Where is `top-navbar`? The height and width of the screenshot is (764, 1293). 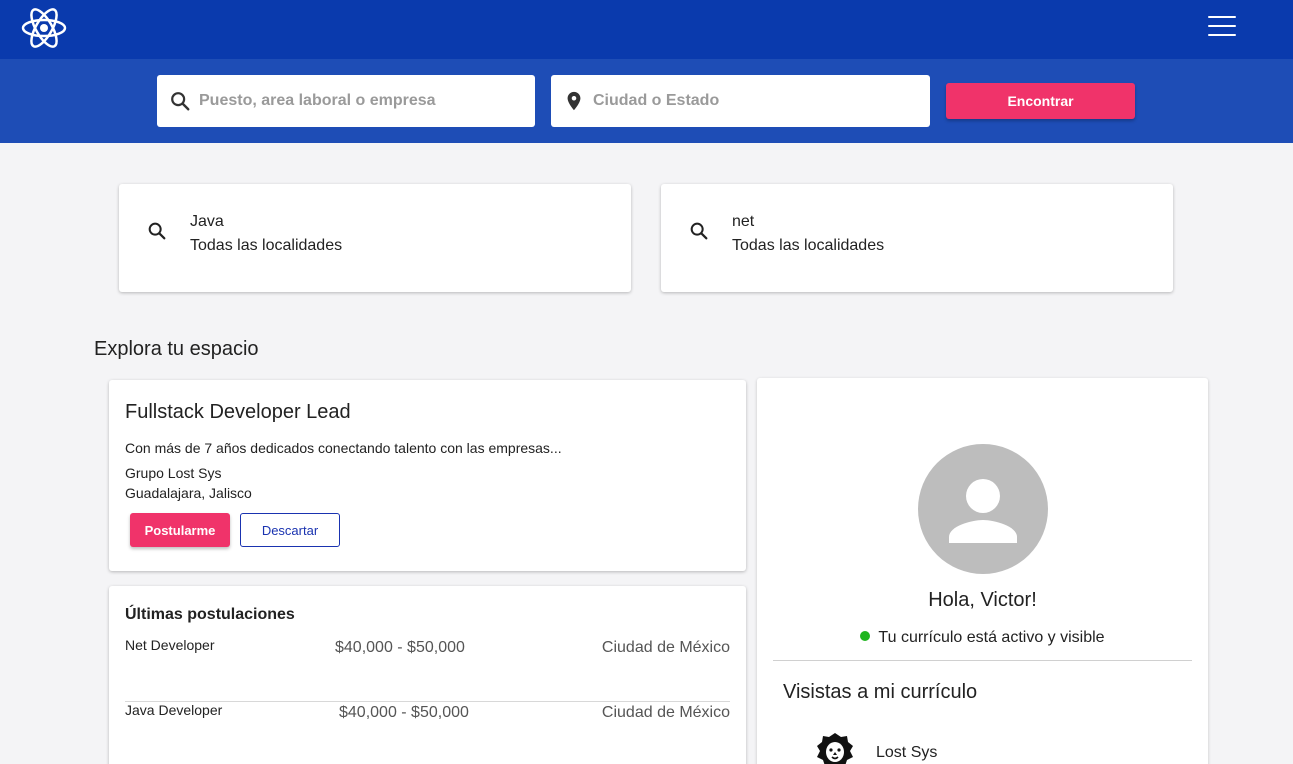 top-navbar is located at coordinates (646, 29).